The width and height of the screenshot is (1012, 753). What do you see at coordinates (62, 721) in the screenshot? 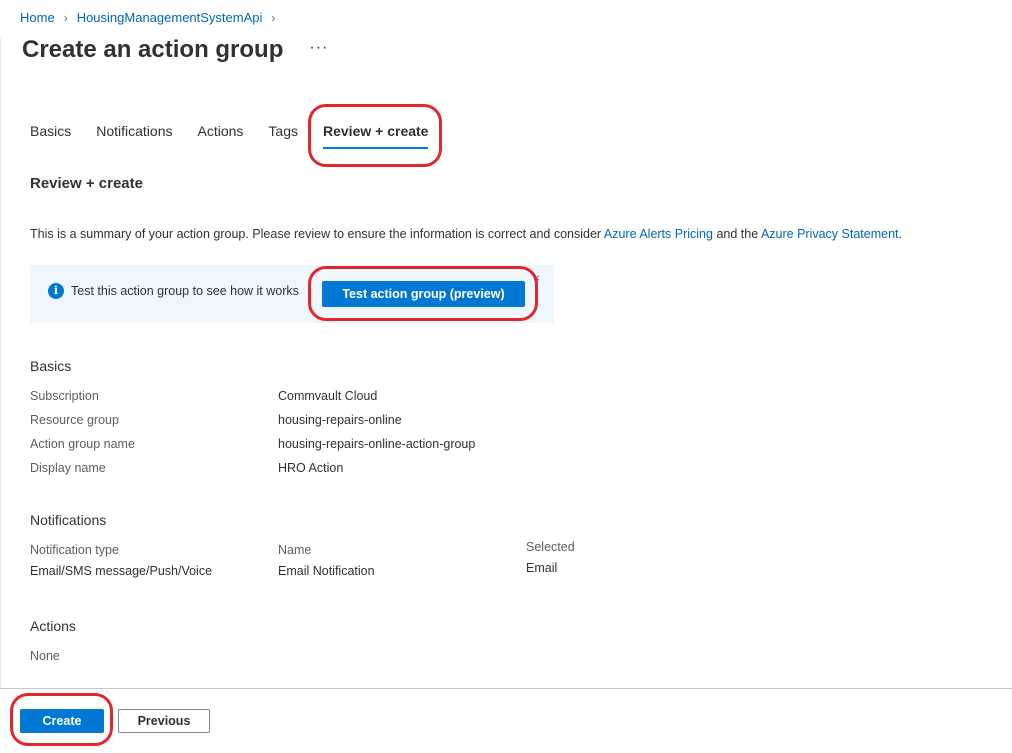
I see `create-button: Create` at bounding box center [62, 721].